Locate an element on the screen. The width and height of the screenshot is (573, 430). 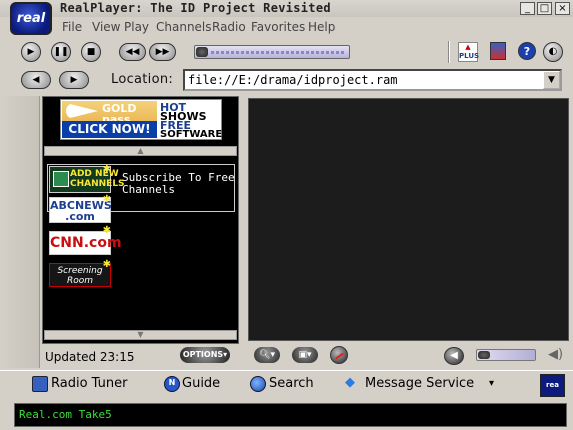
updated-time: Updated 23:15 is located at coordinates (90, 357).